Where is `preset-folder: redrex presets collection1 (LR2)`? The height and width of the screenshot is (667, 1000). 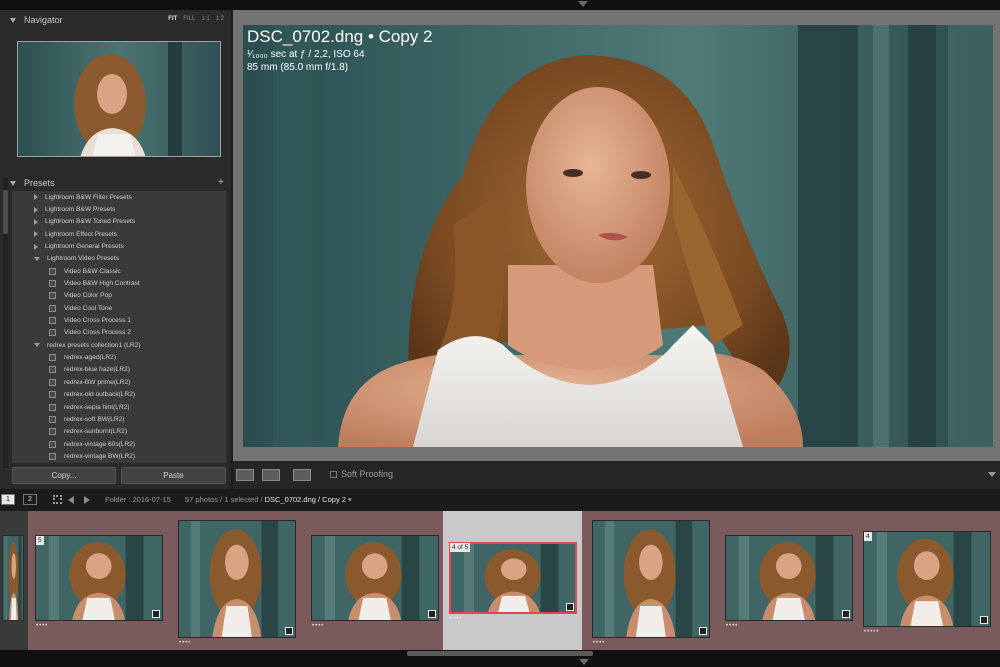 preset-folder: redrex presets collection1 (LR2) is located at coordinates (119, 345).